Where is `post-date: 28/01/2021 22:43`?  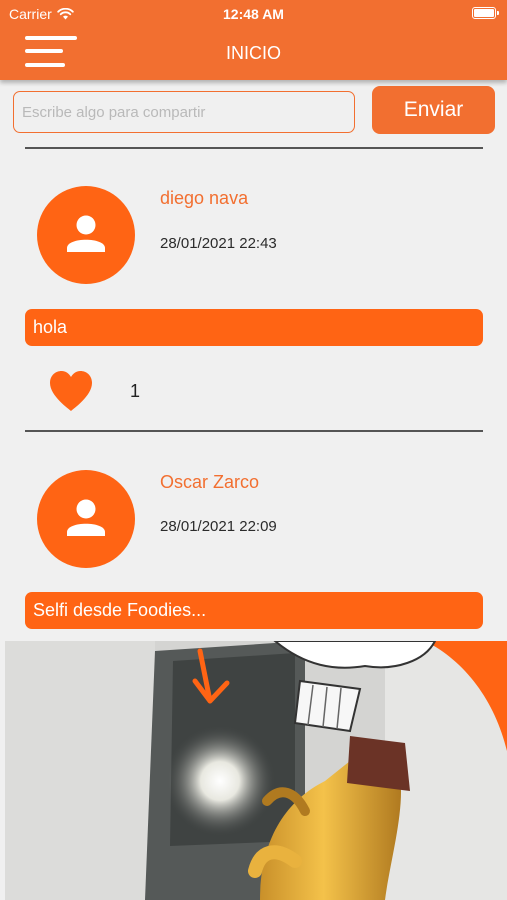
post-date: 28/01/2021 22:43 is located at coordinates (218, 243).